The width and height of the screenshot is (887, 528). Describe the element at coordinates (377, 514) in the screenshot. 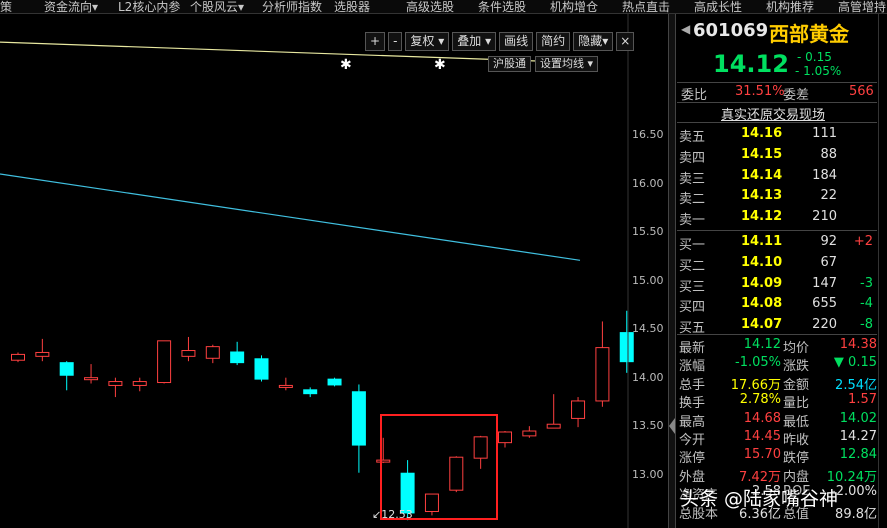

I see `low-arrow-icon: ↙` at that location.